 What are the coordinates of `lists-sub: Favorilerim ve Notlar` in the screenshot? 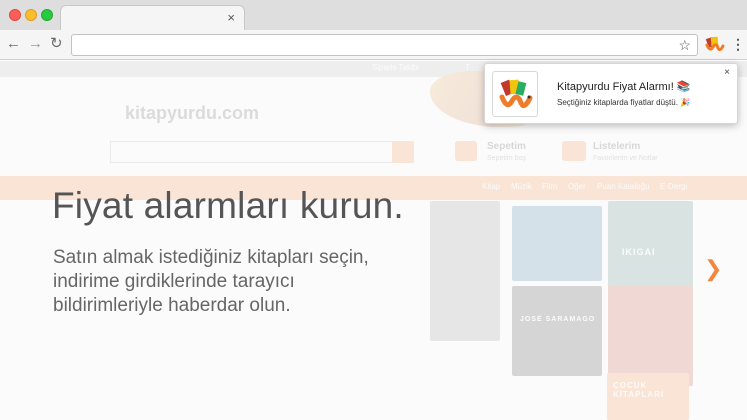 It's located at (625, 158).